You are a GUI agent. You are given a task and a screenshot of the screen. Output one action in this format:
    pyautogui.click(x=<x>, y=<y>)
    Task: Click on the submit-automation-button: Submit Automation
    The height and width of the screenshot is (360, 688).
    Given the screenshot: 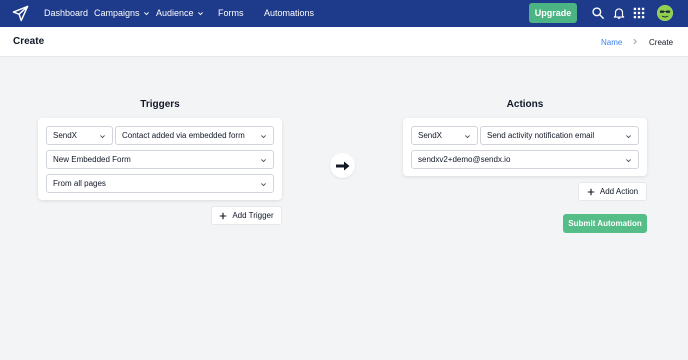 What is the action you would take?
    pyautogui.click(x=605, y=223)
    